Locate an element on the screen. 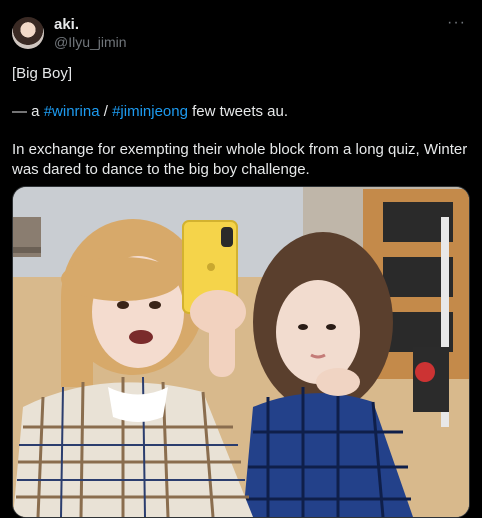 The height and width of the screenshot is (518, 482). tweet-text-title: [Big Boy] is located at coordinates (42, 73).